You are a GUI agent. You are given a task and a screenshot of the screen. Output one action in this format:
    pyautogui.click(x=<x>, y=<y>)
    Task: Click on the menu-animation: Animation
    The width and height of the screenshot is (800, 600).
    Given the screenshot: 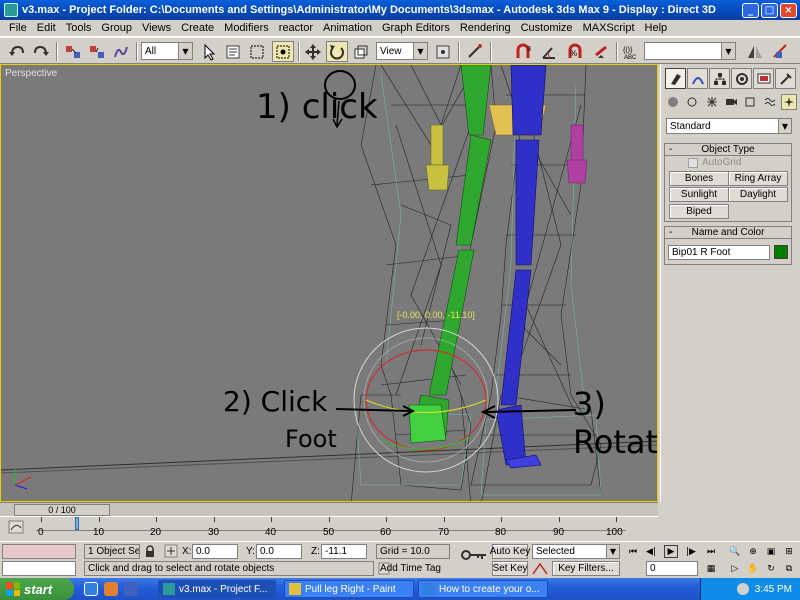 What is the action you would take?
    pyautogui.click(x=347, y=28)
    